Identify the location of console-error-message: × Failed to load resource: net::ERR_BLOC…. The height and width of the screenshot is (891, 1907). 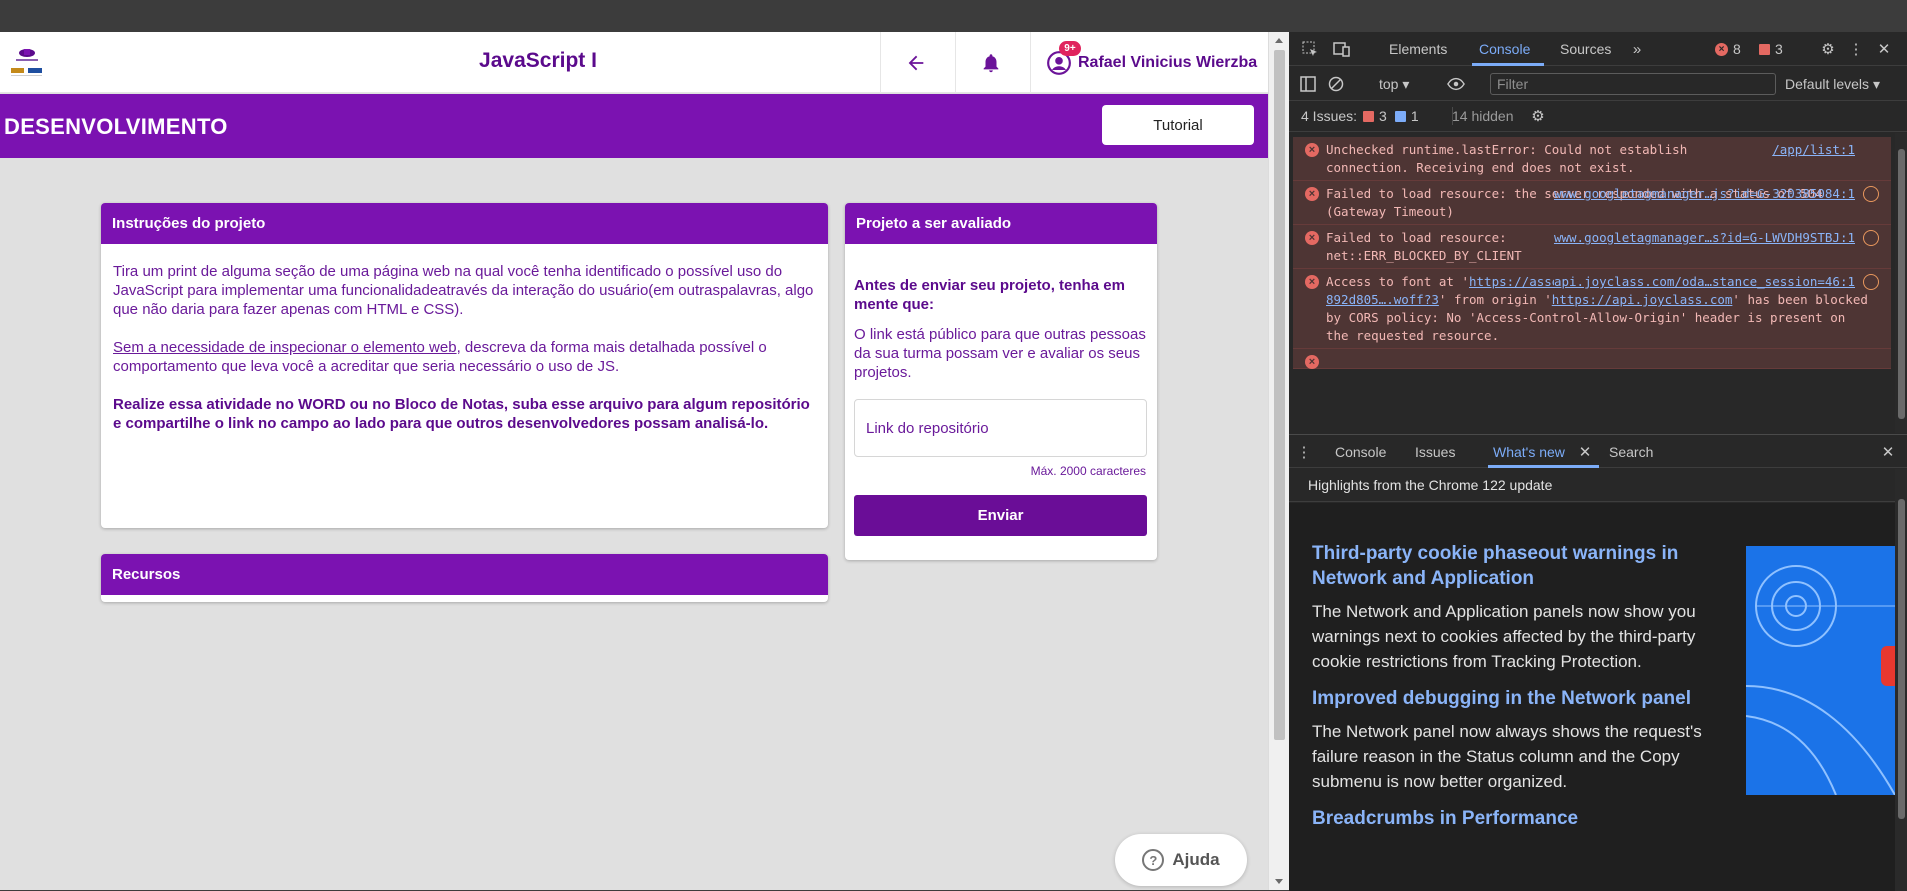
(1592, 247).